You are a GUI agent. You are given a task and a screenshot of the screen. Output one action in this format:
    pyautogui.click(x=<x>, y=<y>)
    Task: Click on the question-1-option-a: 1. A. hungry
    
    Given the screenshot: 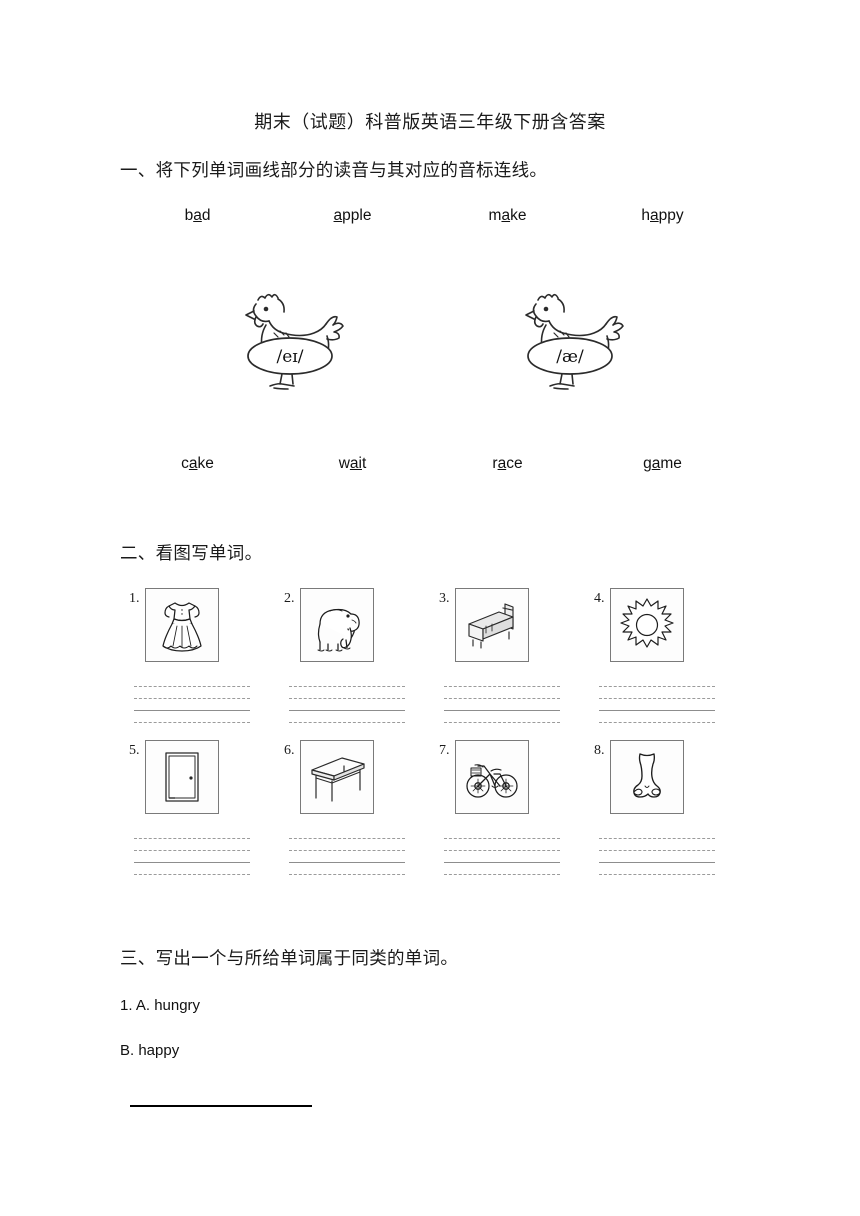 What is the action you would take?
    pyautogui.click(x=160, y=1005)
    